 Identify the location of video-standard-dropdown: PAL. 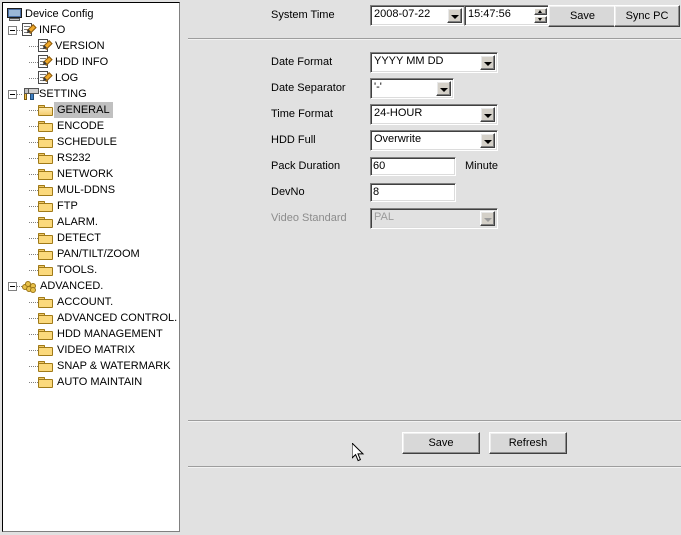
(434, 218).